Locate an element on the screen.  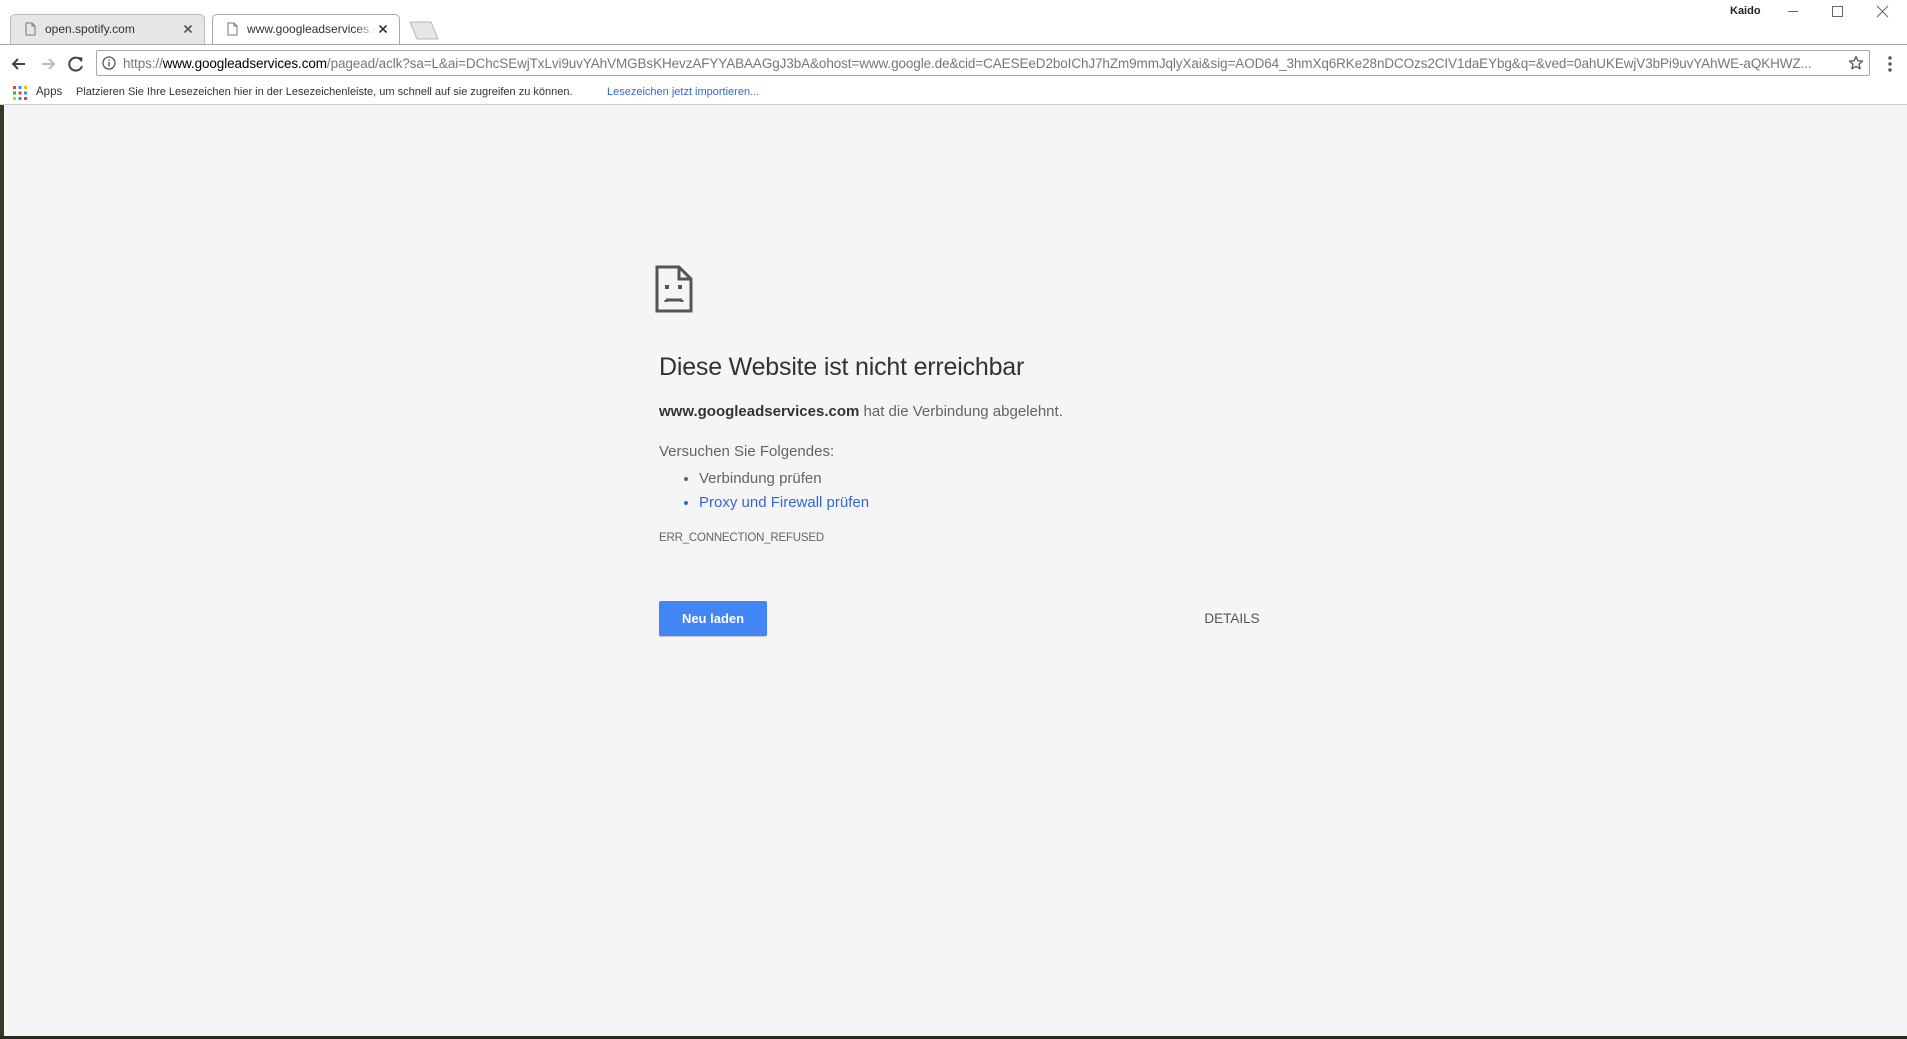
tab-googleadservices: www.googleadservices.com is located at coordinates (306, 29).